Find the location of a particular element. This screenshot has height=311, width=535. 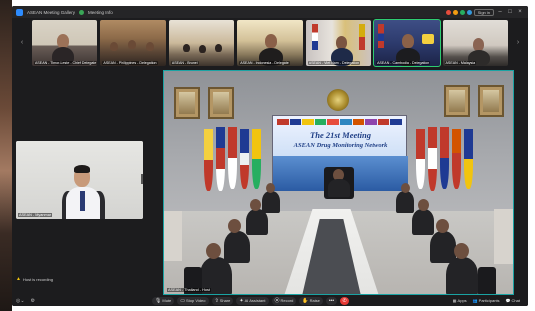

participants-icon: 👥 is located at coordinates (475, 300).